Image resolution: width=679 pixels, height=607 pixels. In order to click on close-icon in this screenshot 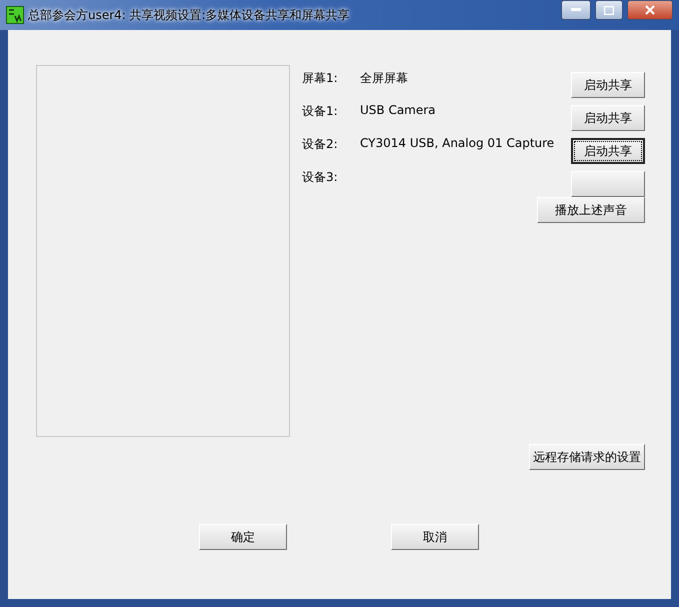, I will do `click(650, 10)`.